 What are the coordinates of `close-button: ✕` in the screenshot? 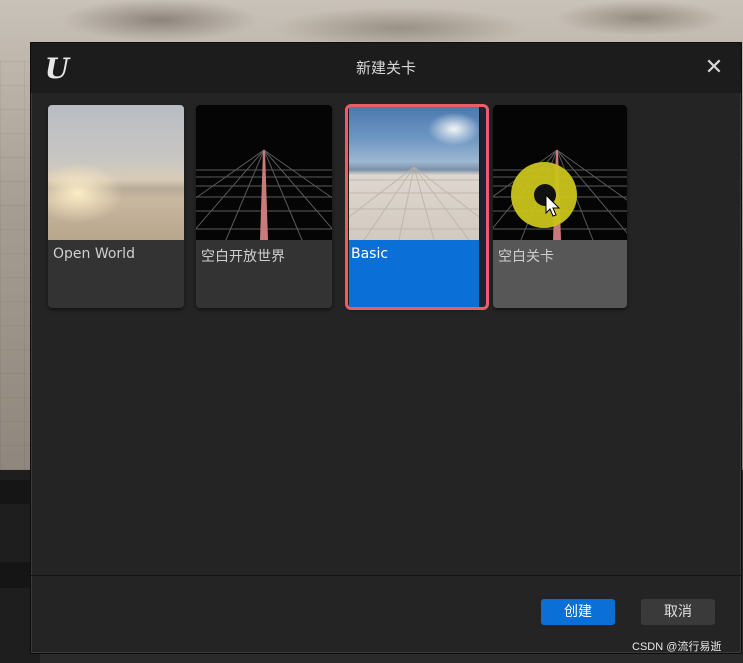 It's located at (714, 68).